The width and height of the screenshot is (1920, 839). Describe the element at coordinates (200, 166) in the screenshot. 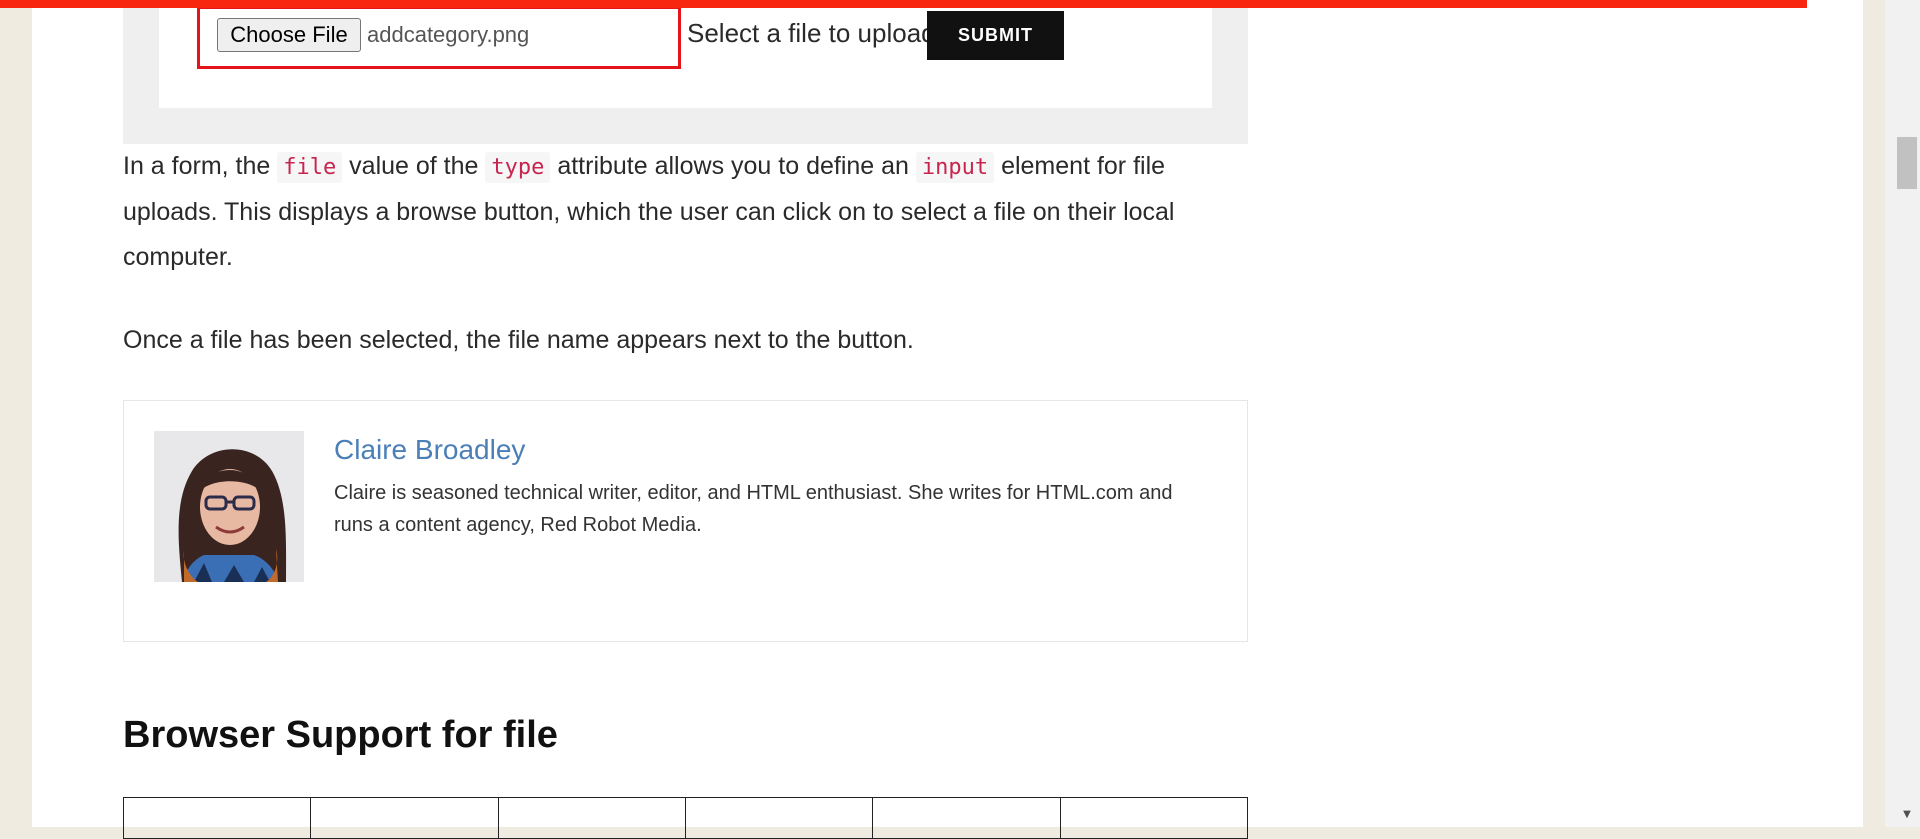

I see `paragraph-text: In a form, the` at that location.